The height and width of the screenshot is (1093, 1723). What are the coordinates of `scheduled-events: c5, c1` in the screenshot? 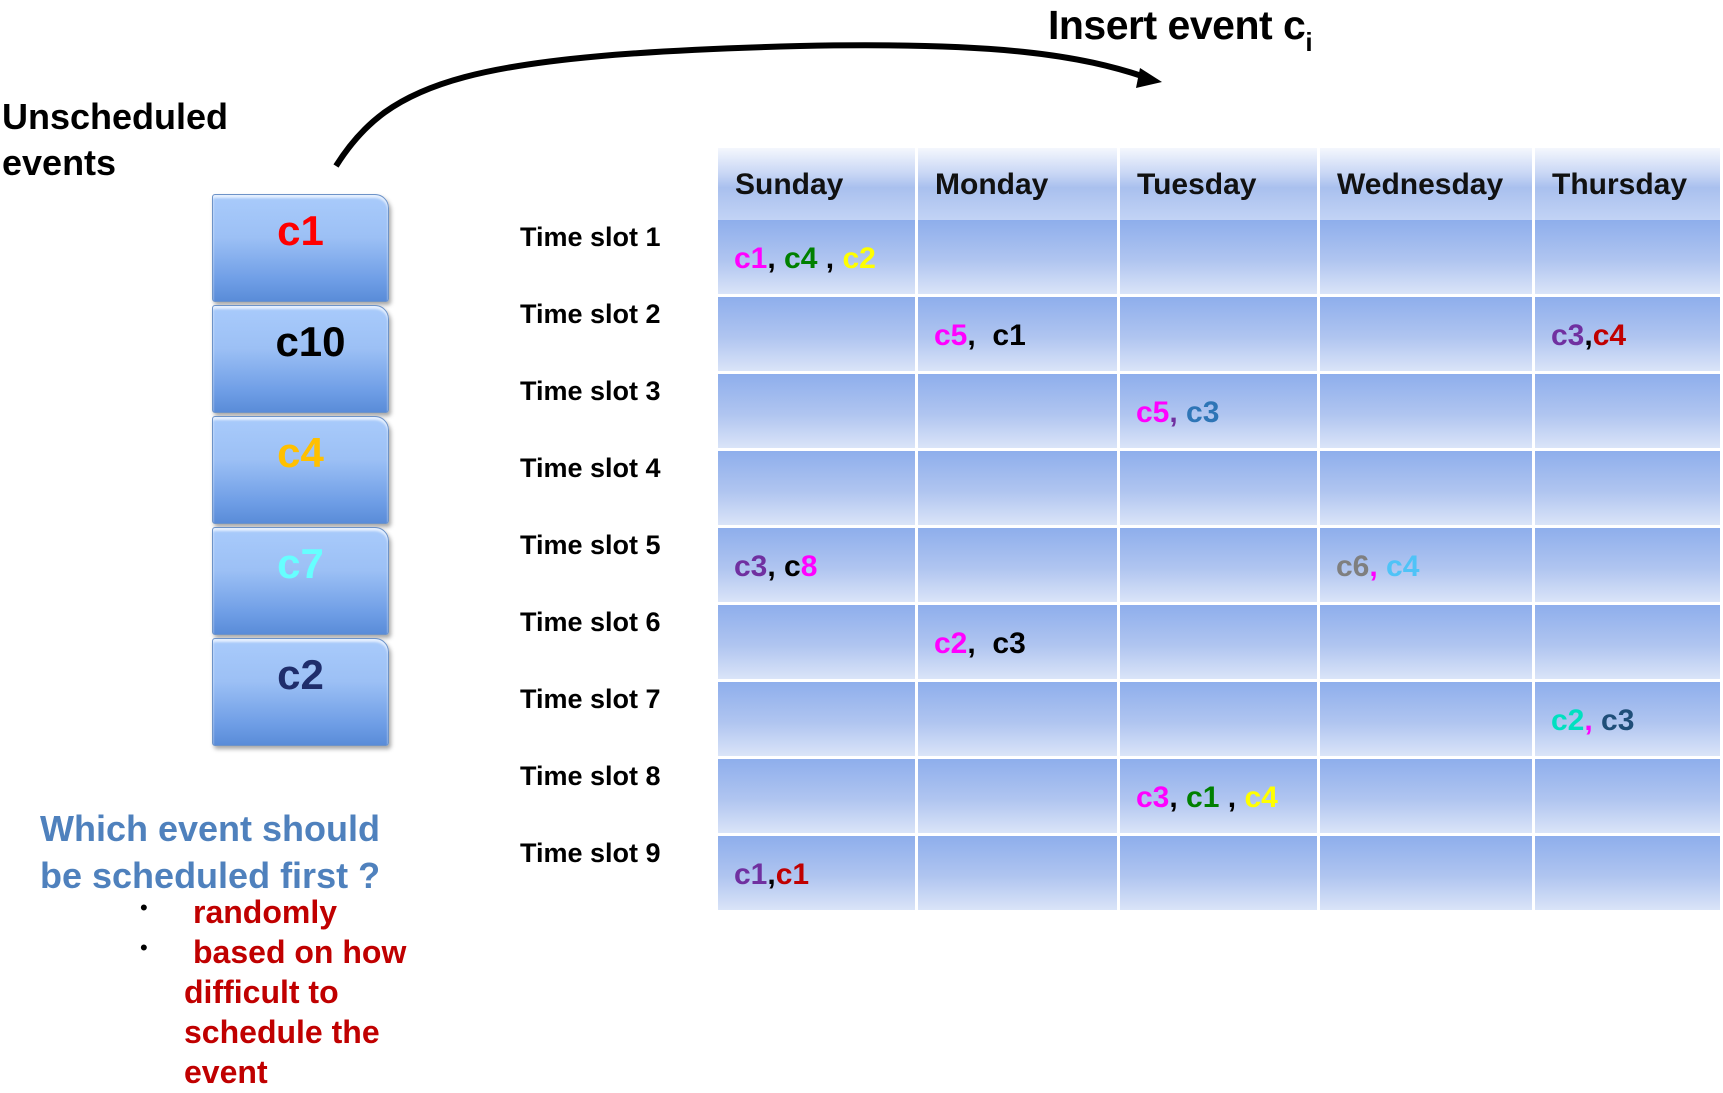 It's located at (980, 336).